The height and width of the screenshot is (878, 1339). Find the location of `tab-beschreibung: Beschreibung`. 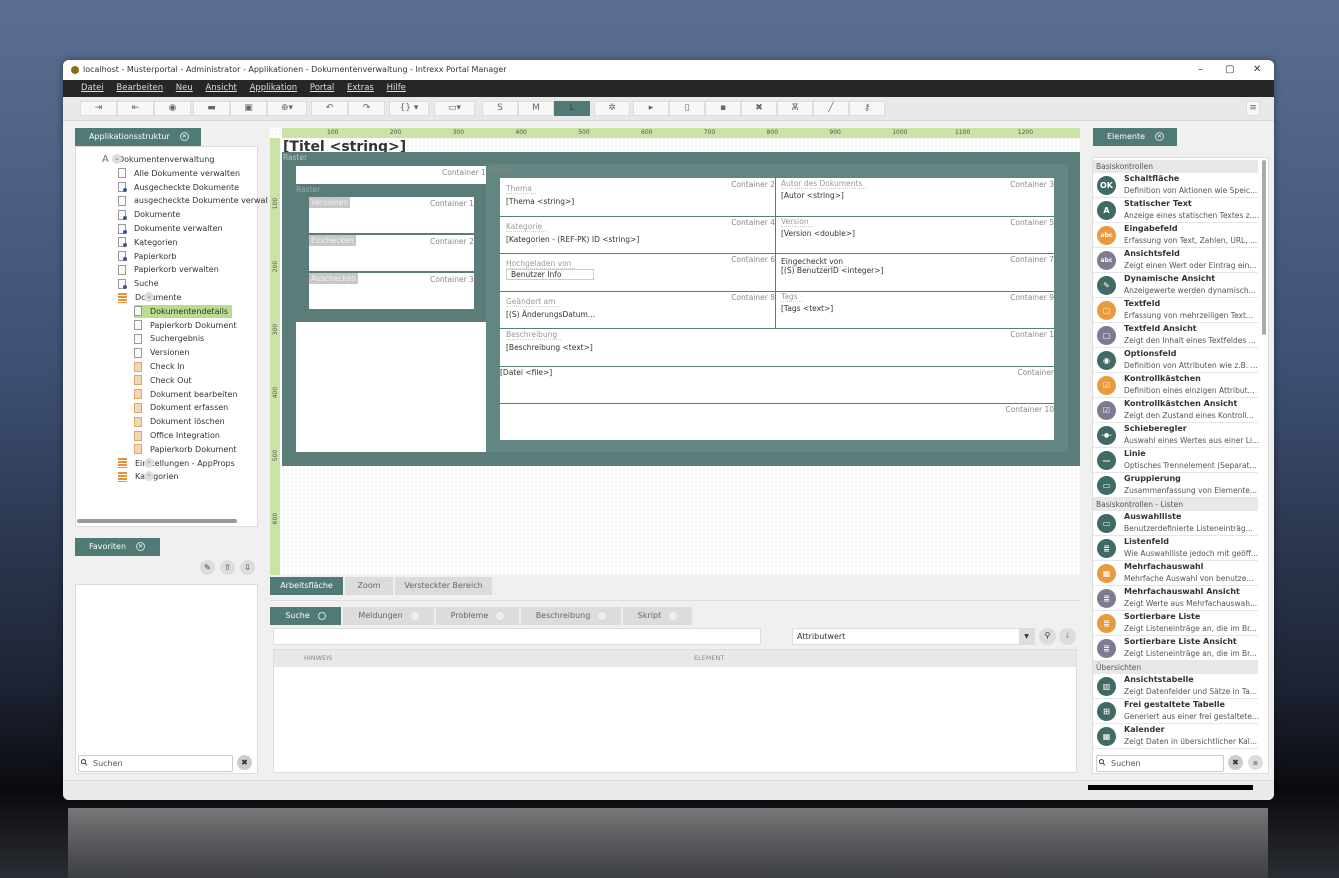

tab-beschreibung: Beschreibung is located at coordinates (571, 616).